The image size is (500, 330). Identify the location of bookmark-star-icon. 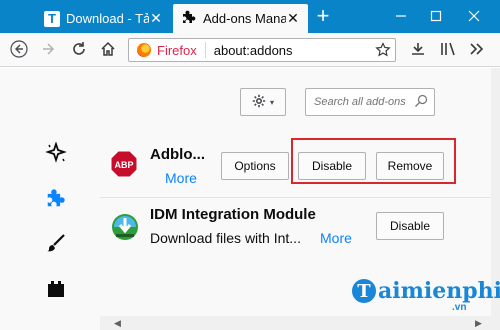
(383, 50).